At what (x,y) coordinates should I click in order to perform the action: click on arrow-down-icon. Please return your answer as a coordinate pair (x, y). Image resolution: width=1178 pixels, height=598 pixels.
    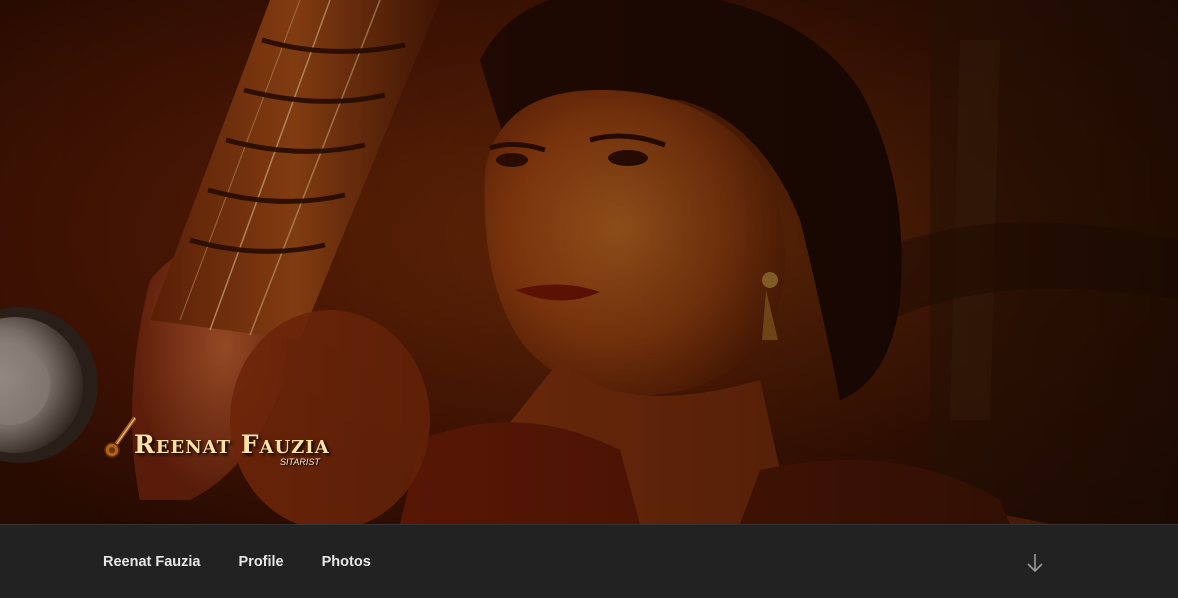
    Looking at the image, I should click on (1035, 563).